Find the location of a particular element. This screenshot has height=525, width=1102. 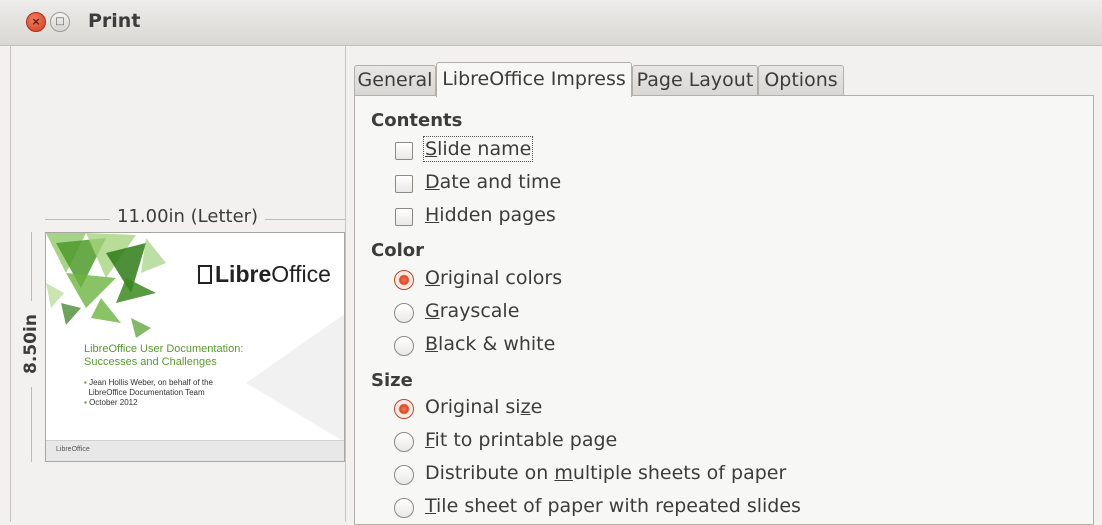

original-colors-radio is located at coordinates (404, 280).